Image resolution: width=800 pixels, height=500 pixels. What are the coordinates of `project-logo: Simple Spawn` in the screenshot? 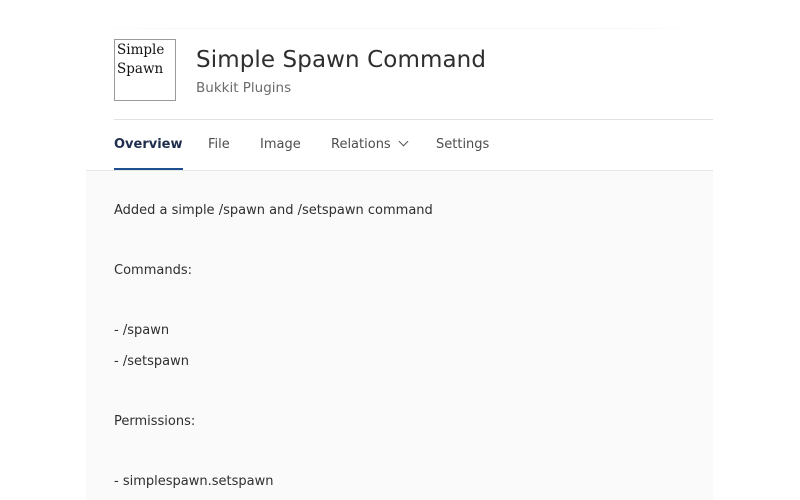 It's located at (145, 70).